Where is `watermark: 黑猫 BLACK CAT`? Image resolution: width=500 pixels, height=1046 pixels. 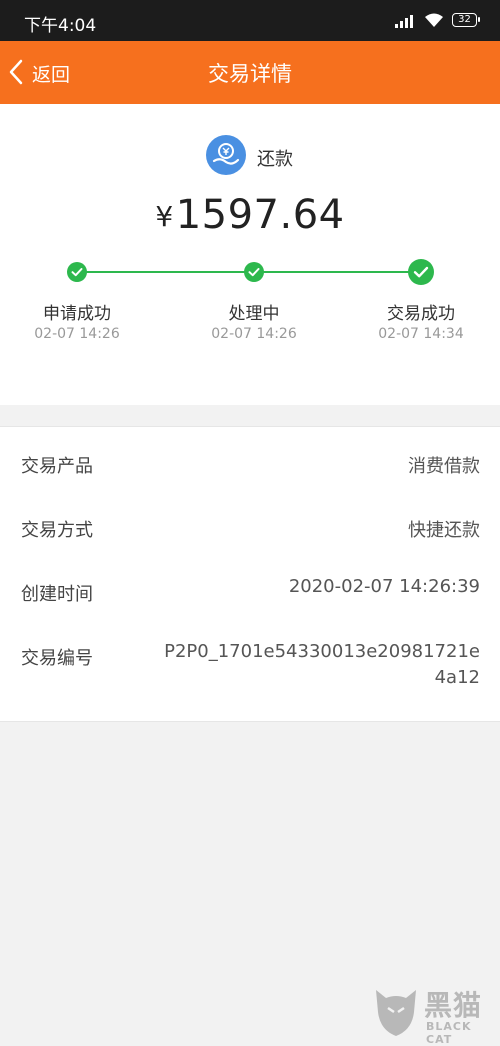 watermark: 黑猫 BLACK CAT is located at coordinates (436, 1014).